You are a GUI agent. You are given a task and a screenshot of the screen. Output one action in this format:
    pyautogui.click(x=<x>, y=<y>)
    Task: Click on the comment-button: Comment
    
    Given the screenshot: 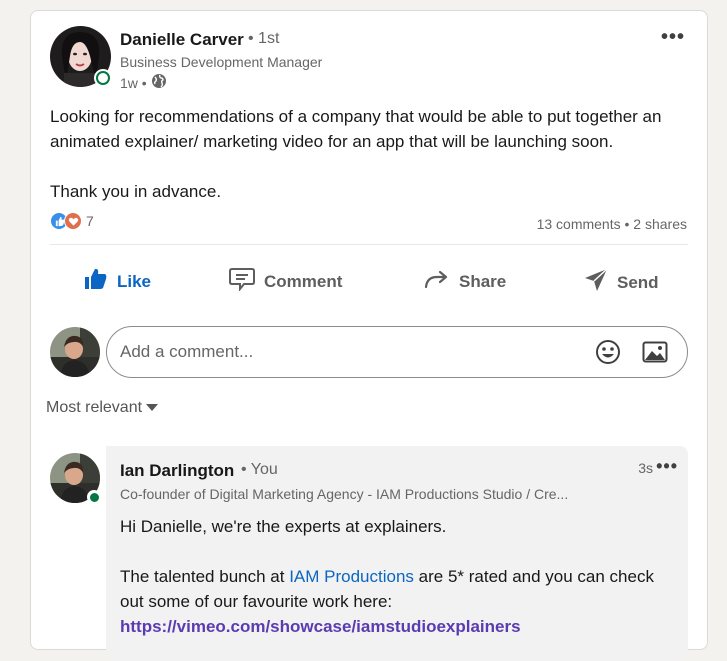 What is the action you would take?
    pyautogui.click(x=285, y=281)
    